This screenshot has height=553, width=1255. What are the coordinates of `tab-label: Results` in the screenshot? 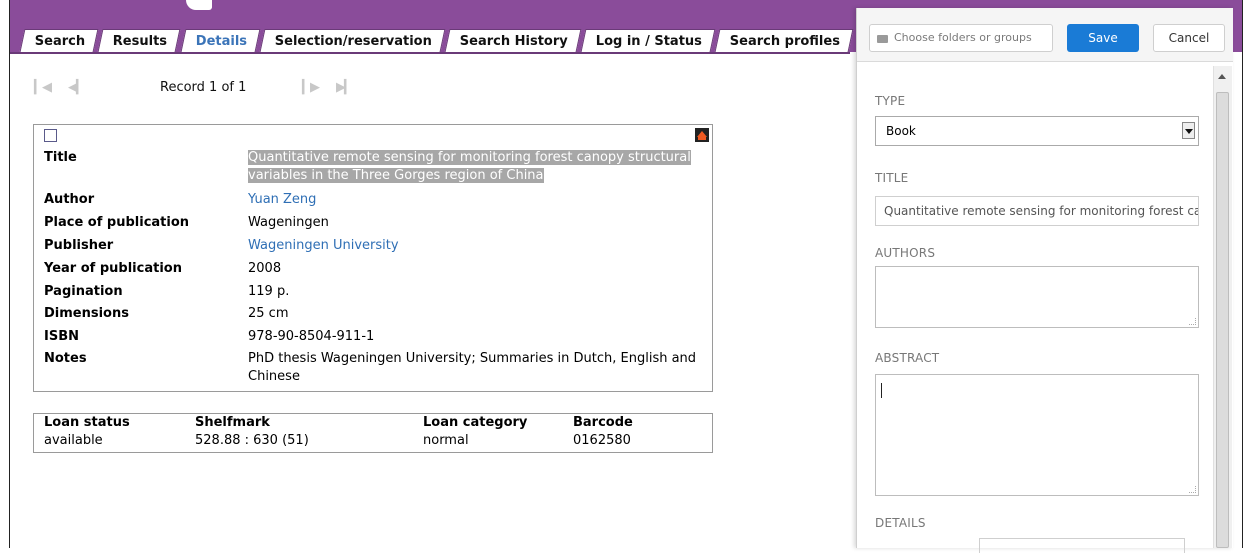 It's located at (140, 41).